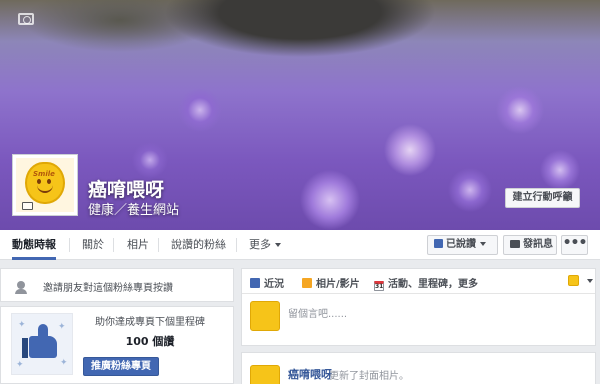 This screenshot has height=384, width=600. What do you see at coordinates (573, 280) in the screenshot?
I see `post-as-avatar` at bounding box center [573, 280].